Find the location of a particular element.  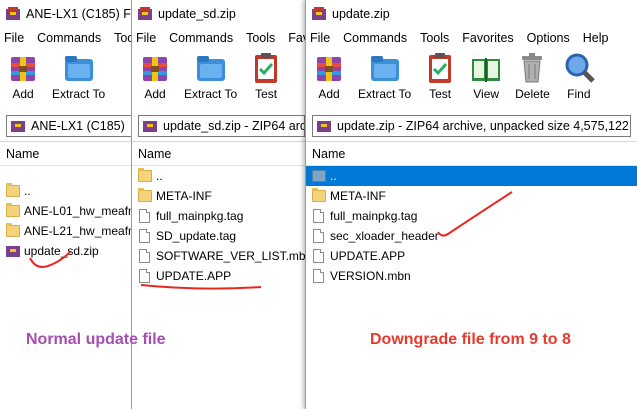

list-item: sec_xloader_header is located at coordinates (471, 236).